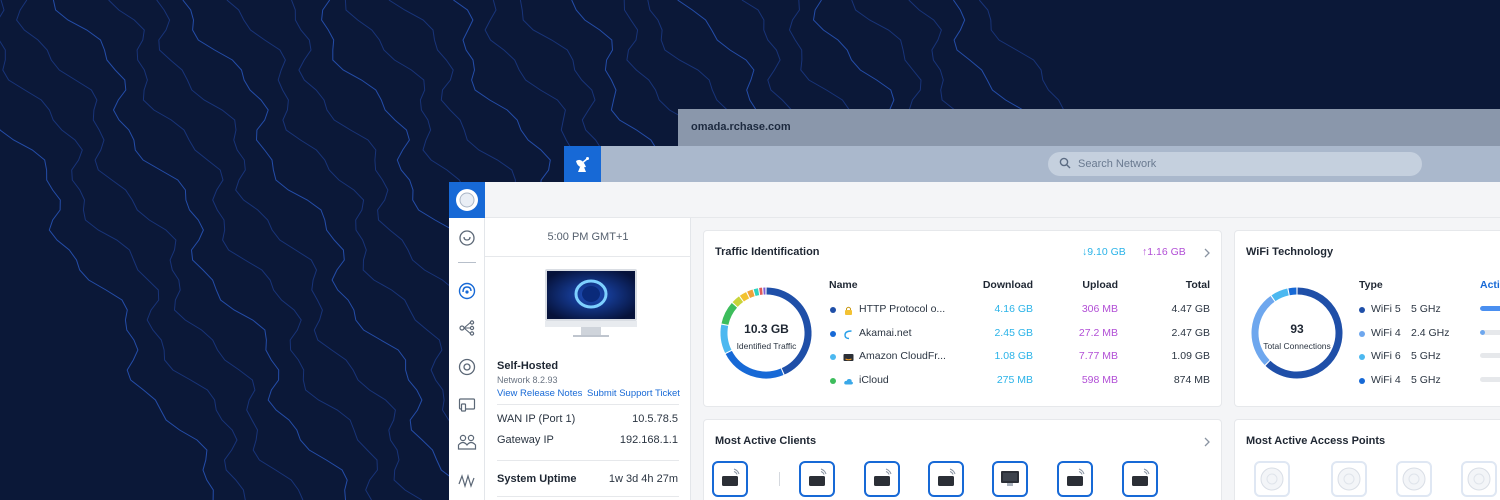 The image size is (1500, 500). I want to click on sidebar-item-devices, so click(467, 367).